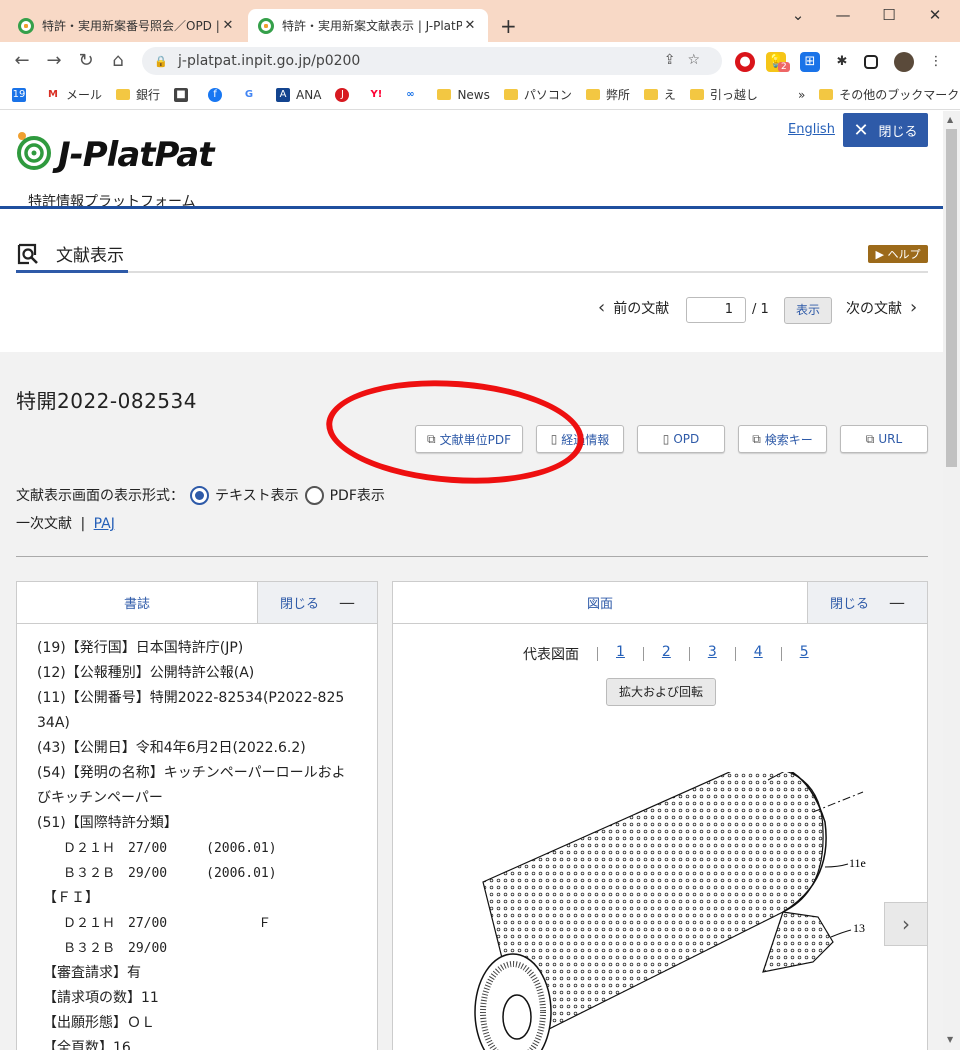  What do you see at coordinates (659, 94) in the screenshot?
I see `bookmark-e: え` at bounding box center [659, 94].